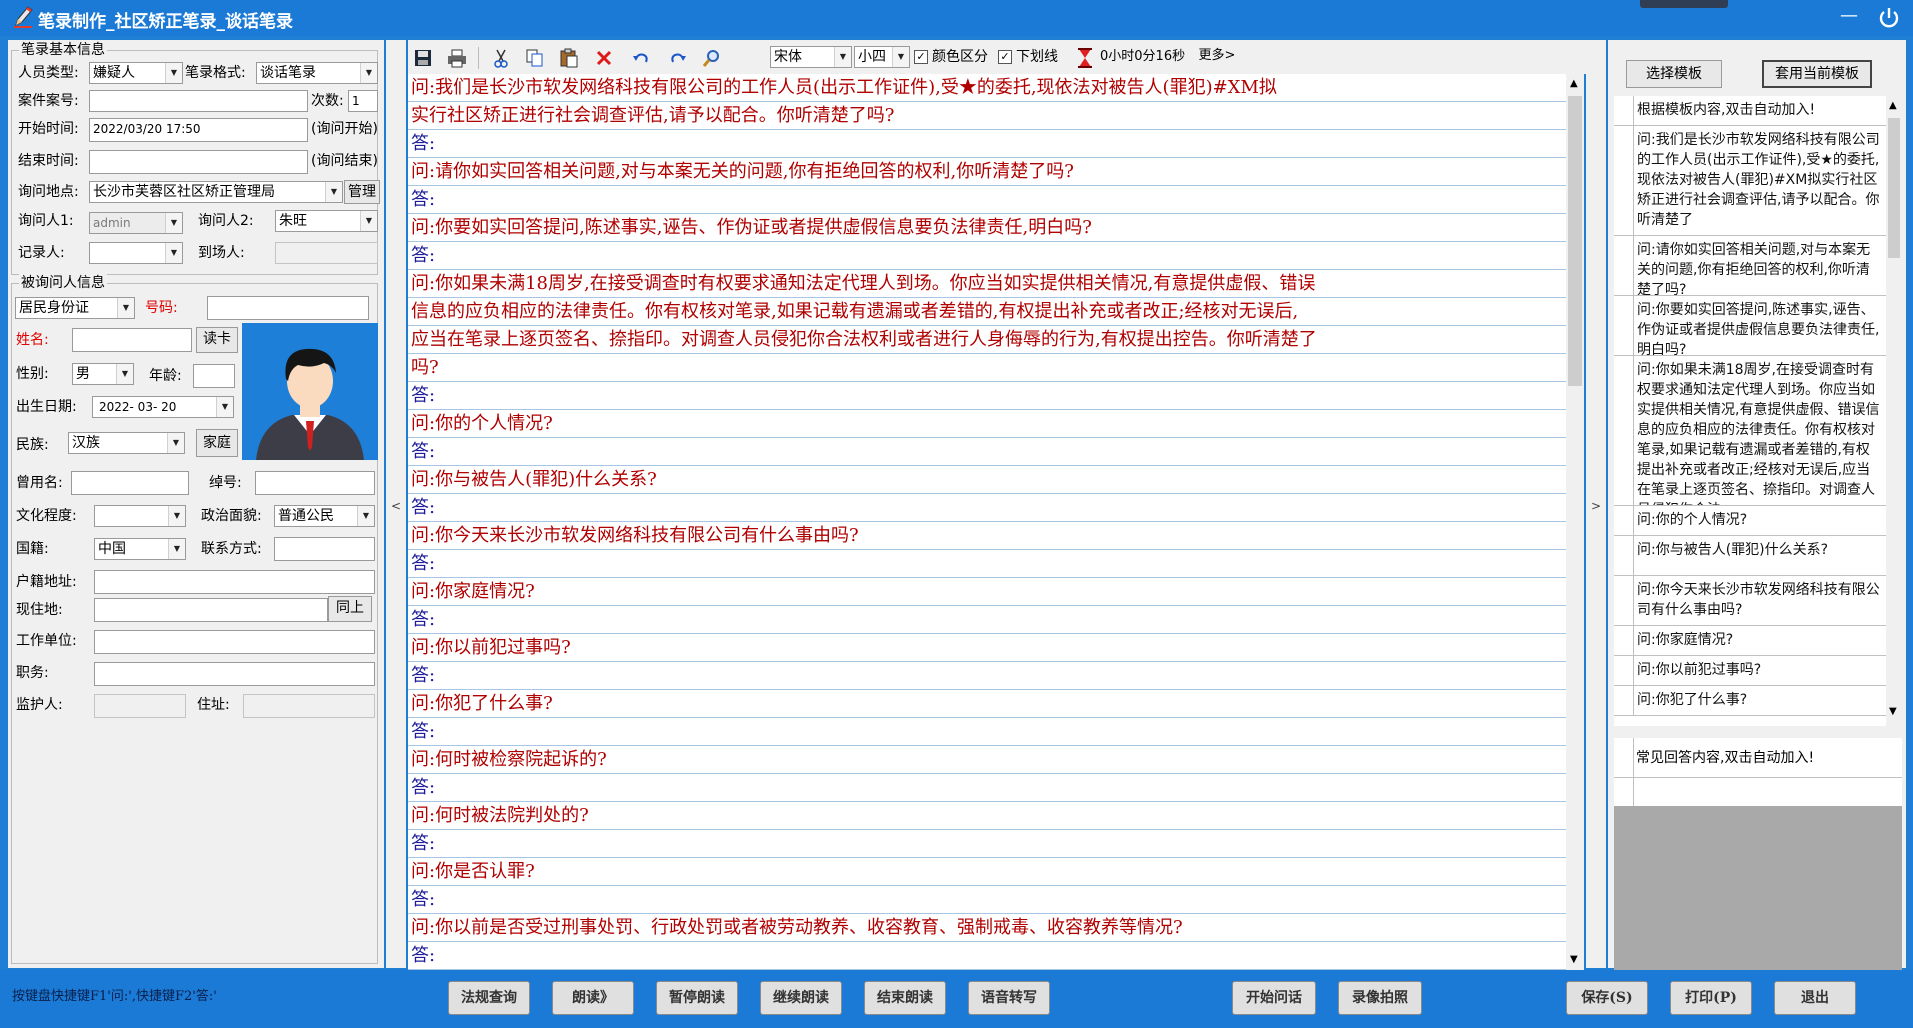  What do you see at coordinates (987, 872) in the screenshot?
I see `question-line: 问:你是否认罪?` at bounding box center [987, 872].